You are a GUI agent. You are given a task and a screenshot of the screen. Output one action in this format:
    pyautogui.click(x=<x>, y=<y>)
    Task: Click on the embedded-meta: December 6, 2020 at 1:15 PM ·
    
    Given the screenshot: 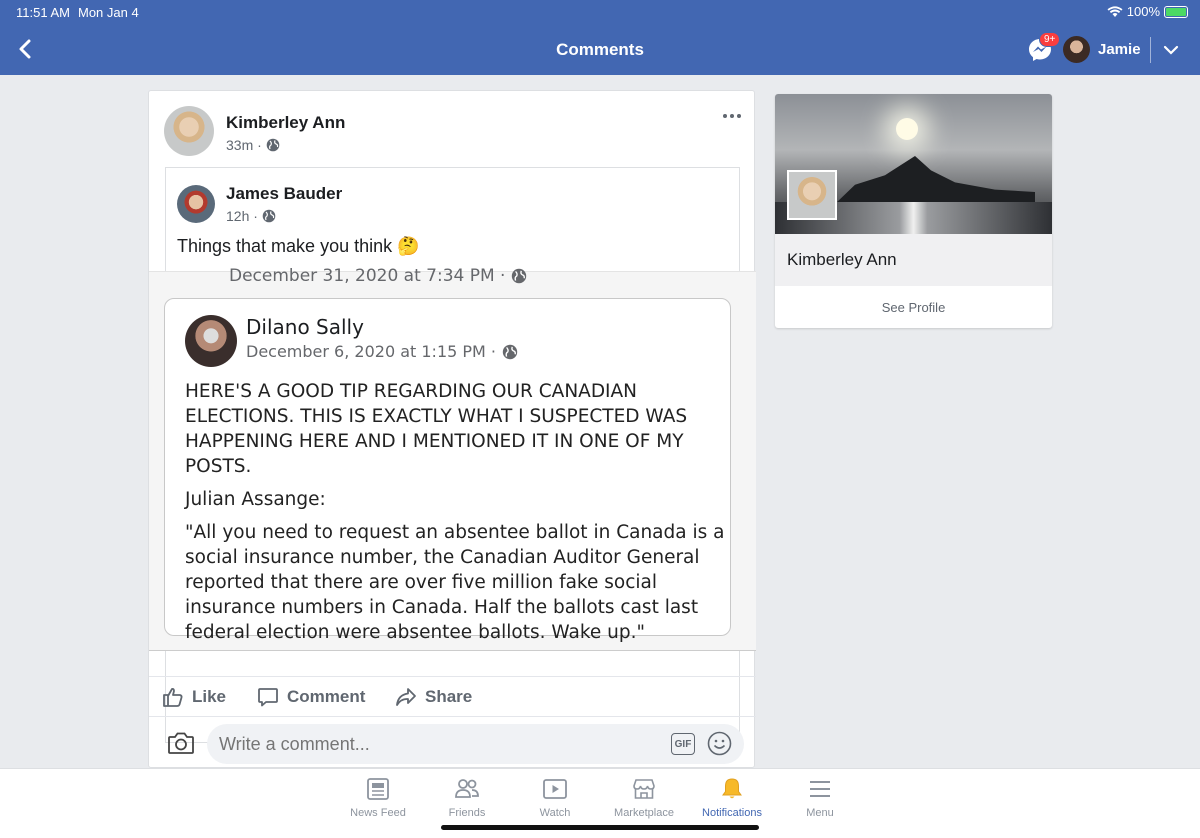 What is the action you would take?
    pyautogui.click(x=382, y=351)
    